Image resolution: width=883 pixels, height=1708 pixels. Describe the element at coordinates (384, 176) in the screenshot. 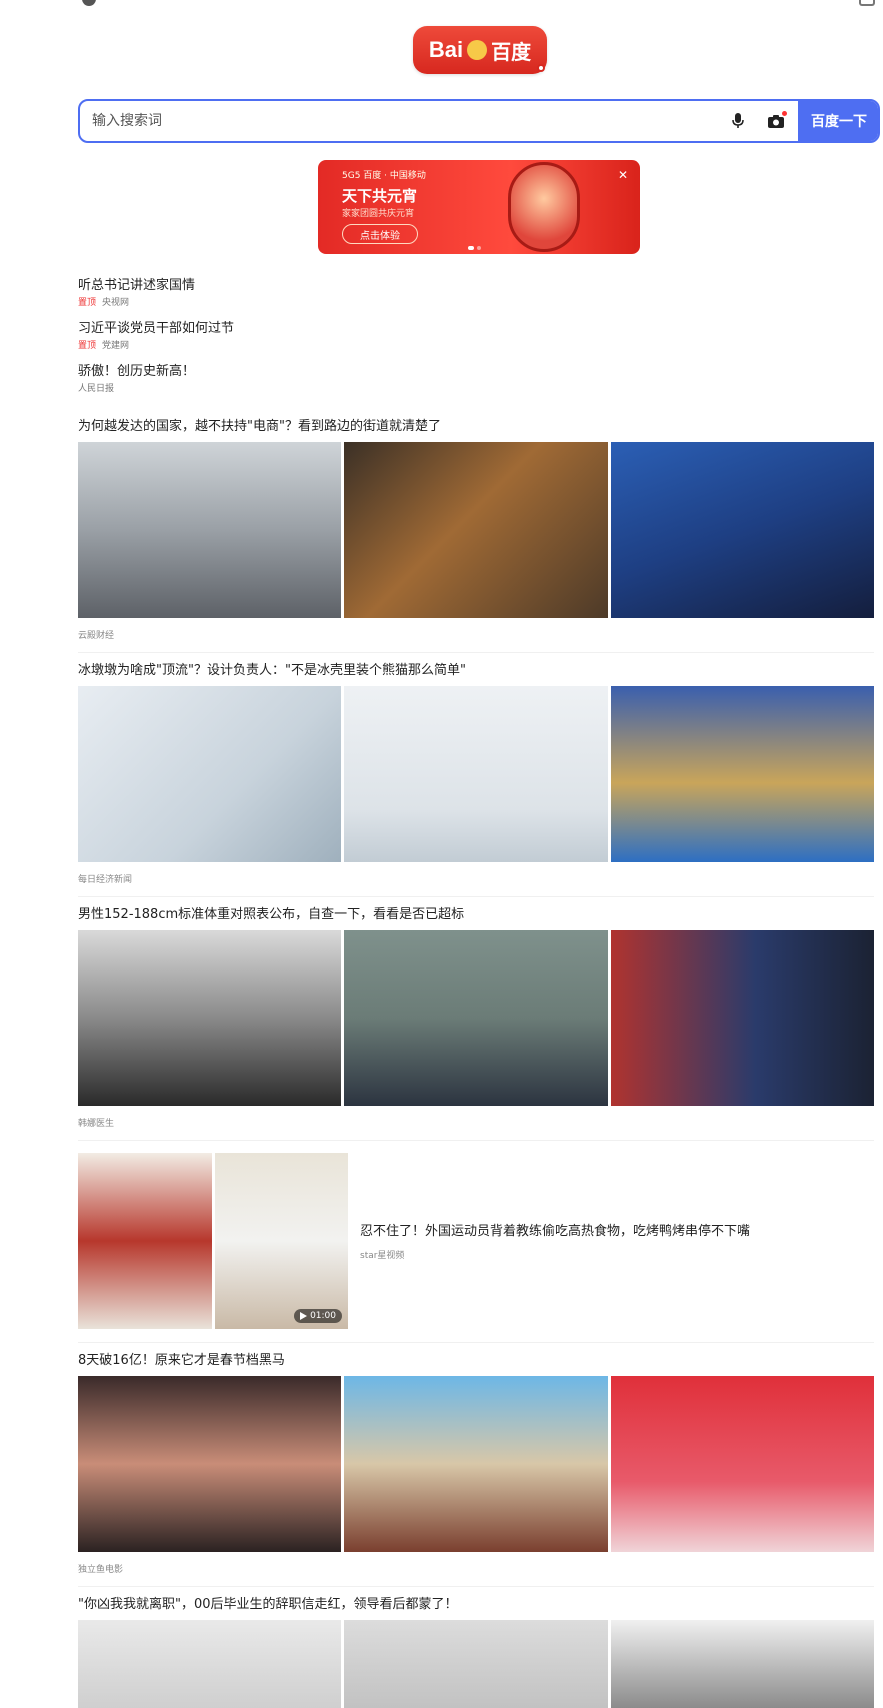

I see `banner-brands: 5G5 百度 · 中国移动` at that location.